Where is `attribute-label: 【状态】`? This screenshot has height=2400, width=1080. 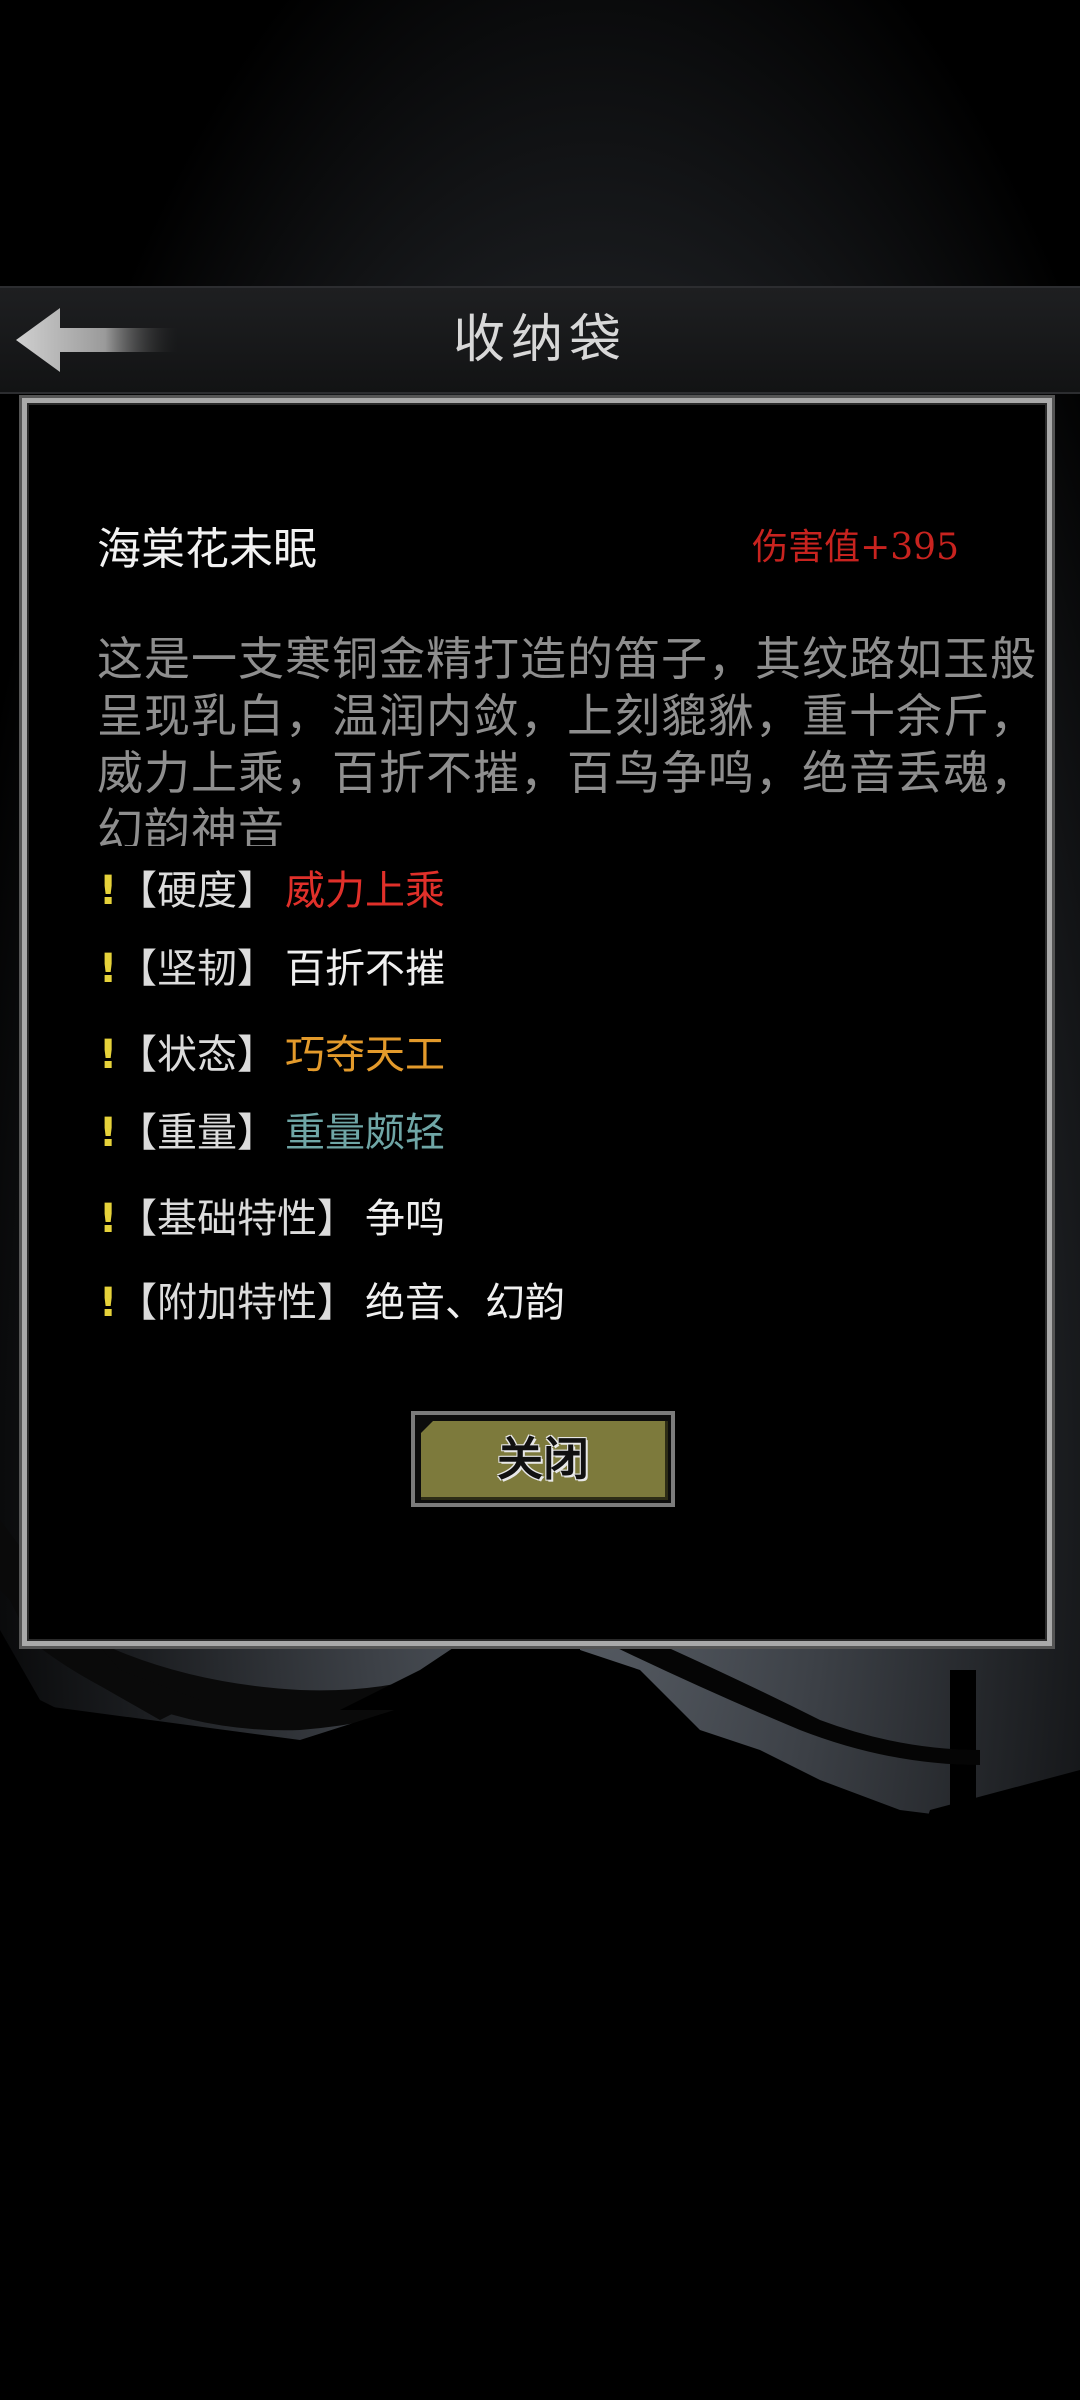 attribute-label: 【状态】 is located at coordinates (197, 1055).